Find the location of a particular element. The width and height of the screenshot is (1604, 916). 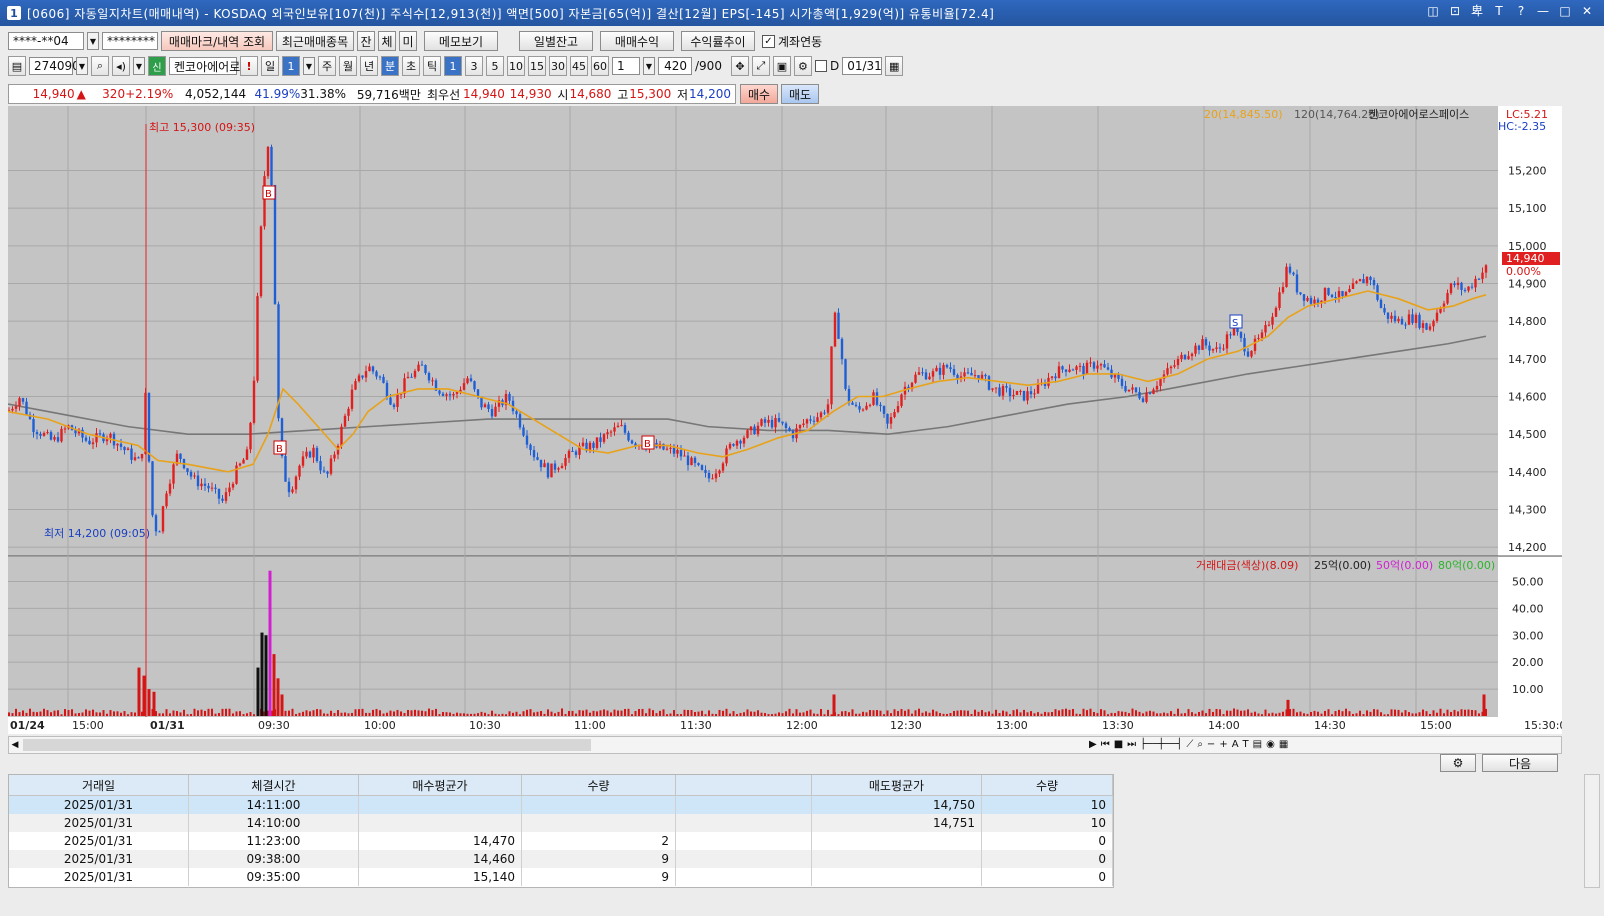

memo-view-button: 메모보기 is located at coordinates (461, 41).